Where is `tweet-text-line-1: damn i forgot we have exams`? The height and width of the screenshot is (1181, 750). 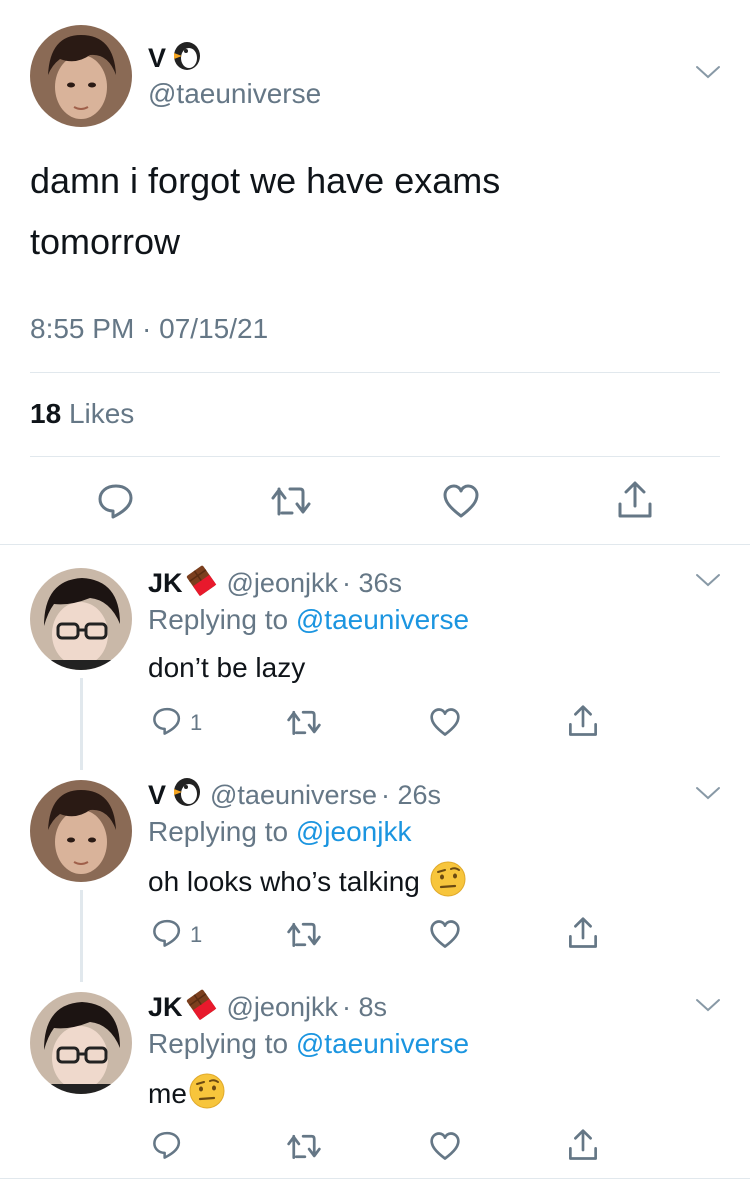
tweet-text-line-1: damn i forgot we have exams is located at coordinates (265, 180).